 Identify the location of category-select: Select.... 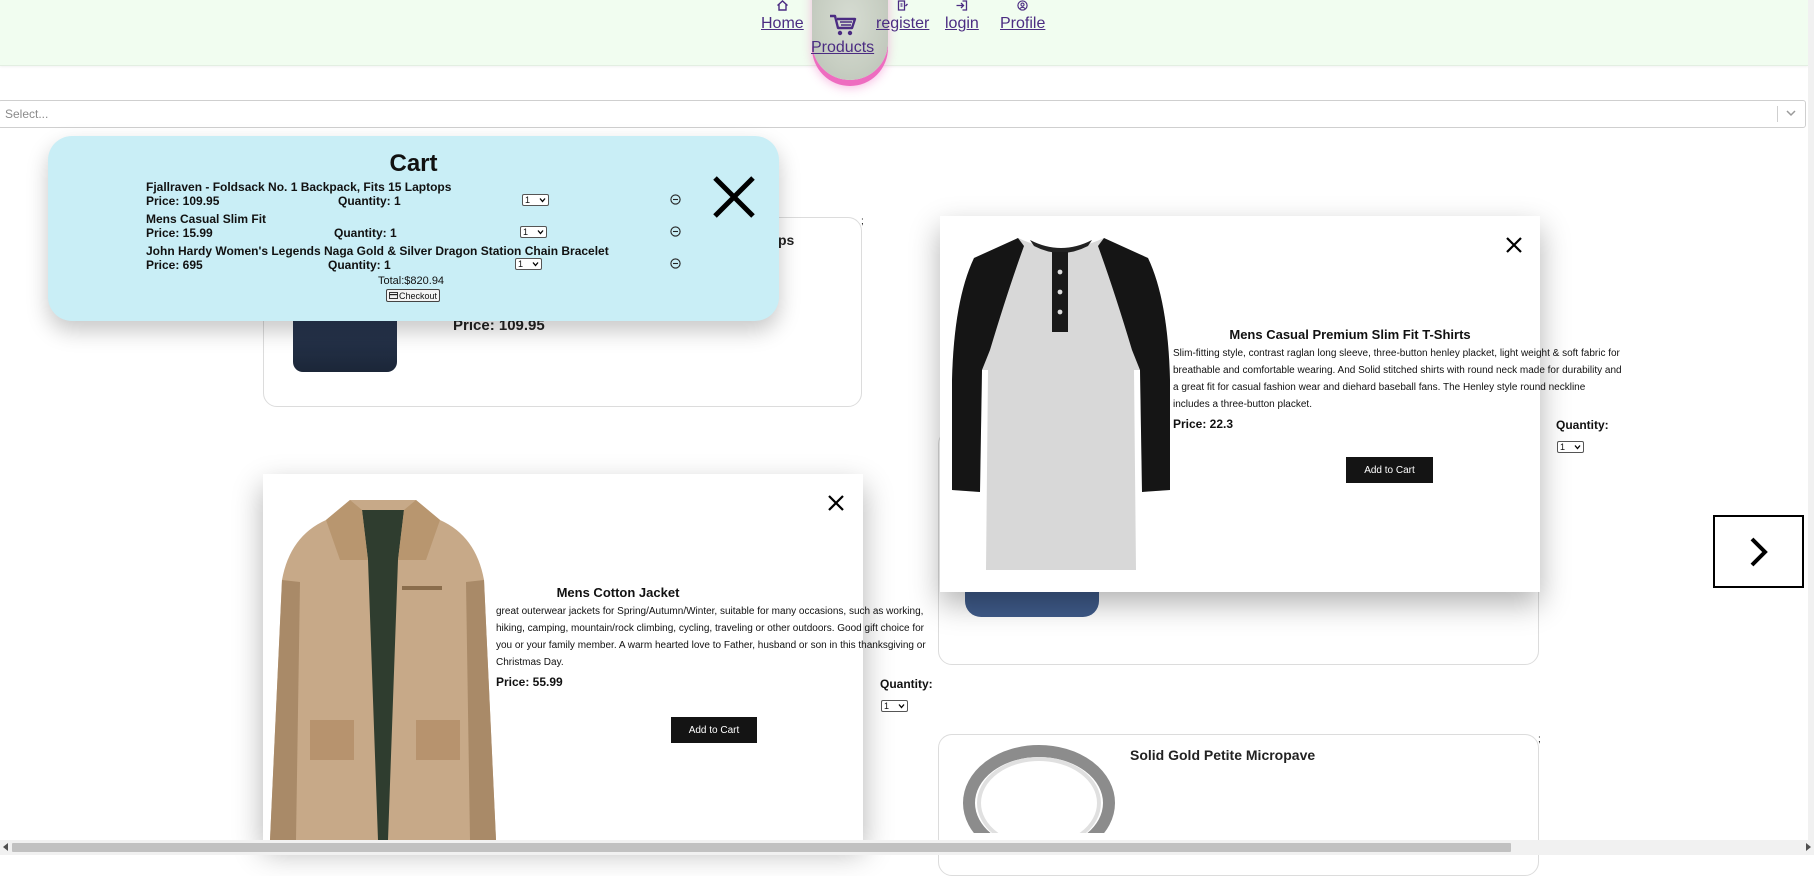
(903, 114).